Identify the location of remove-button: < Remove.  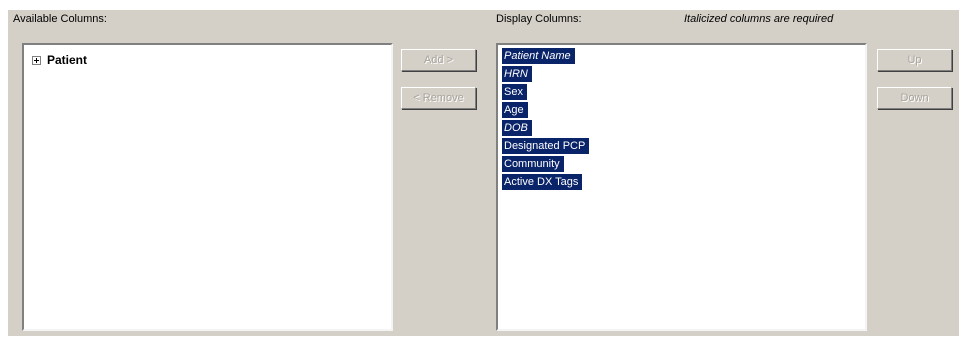
(438, 98).